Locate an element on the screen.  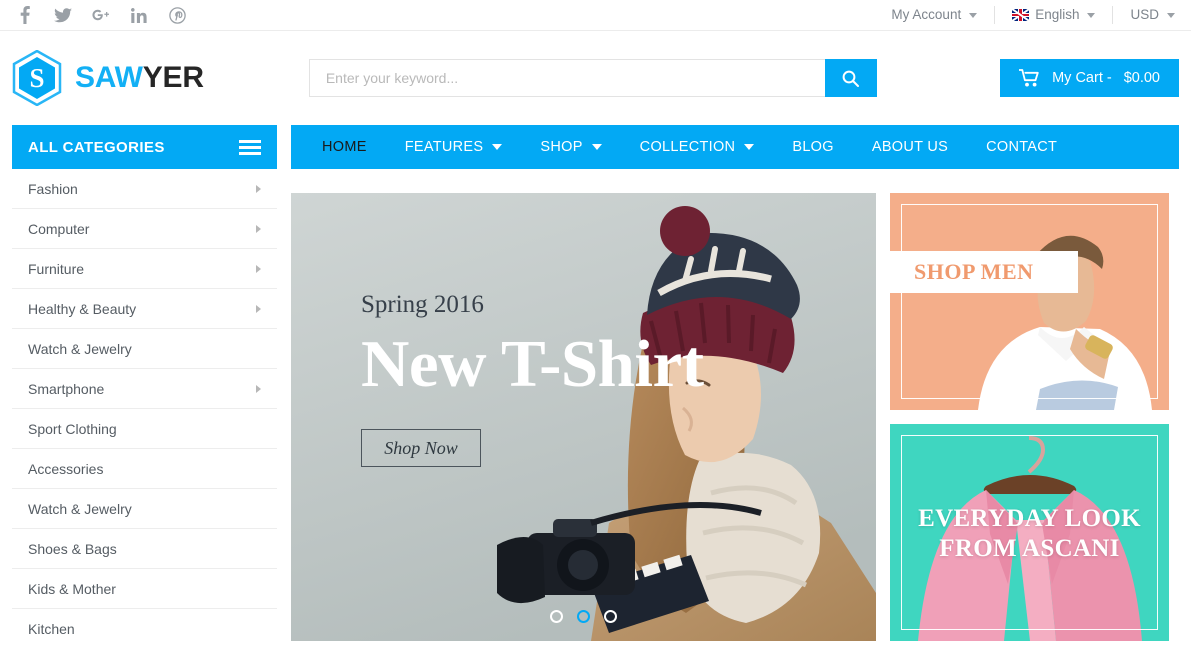
nav-item-home: HOME is located at coordinates (344, 147).